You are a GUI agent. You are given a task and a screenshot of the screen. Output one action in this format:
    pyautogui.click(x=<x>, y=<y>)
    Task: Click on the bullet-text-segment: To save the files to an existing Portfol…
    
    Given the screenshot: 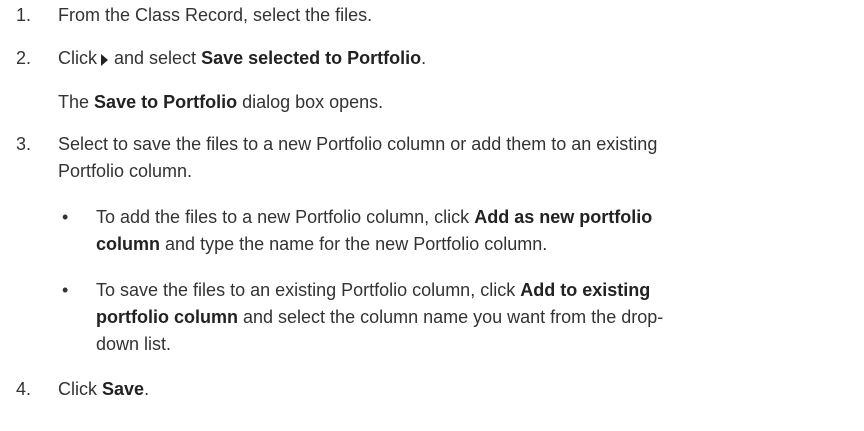 What is the action you would take?
    pyautogui.click(x=306, y=290)
    